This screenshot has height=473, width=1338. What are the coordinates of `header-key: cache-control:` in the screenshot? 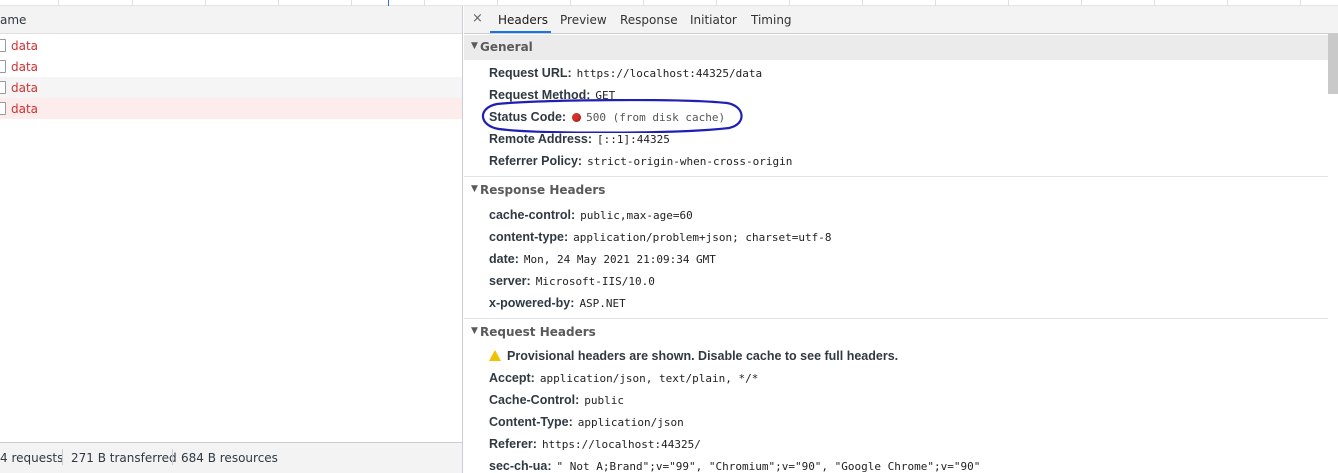 It's located at (532, 215).